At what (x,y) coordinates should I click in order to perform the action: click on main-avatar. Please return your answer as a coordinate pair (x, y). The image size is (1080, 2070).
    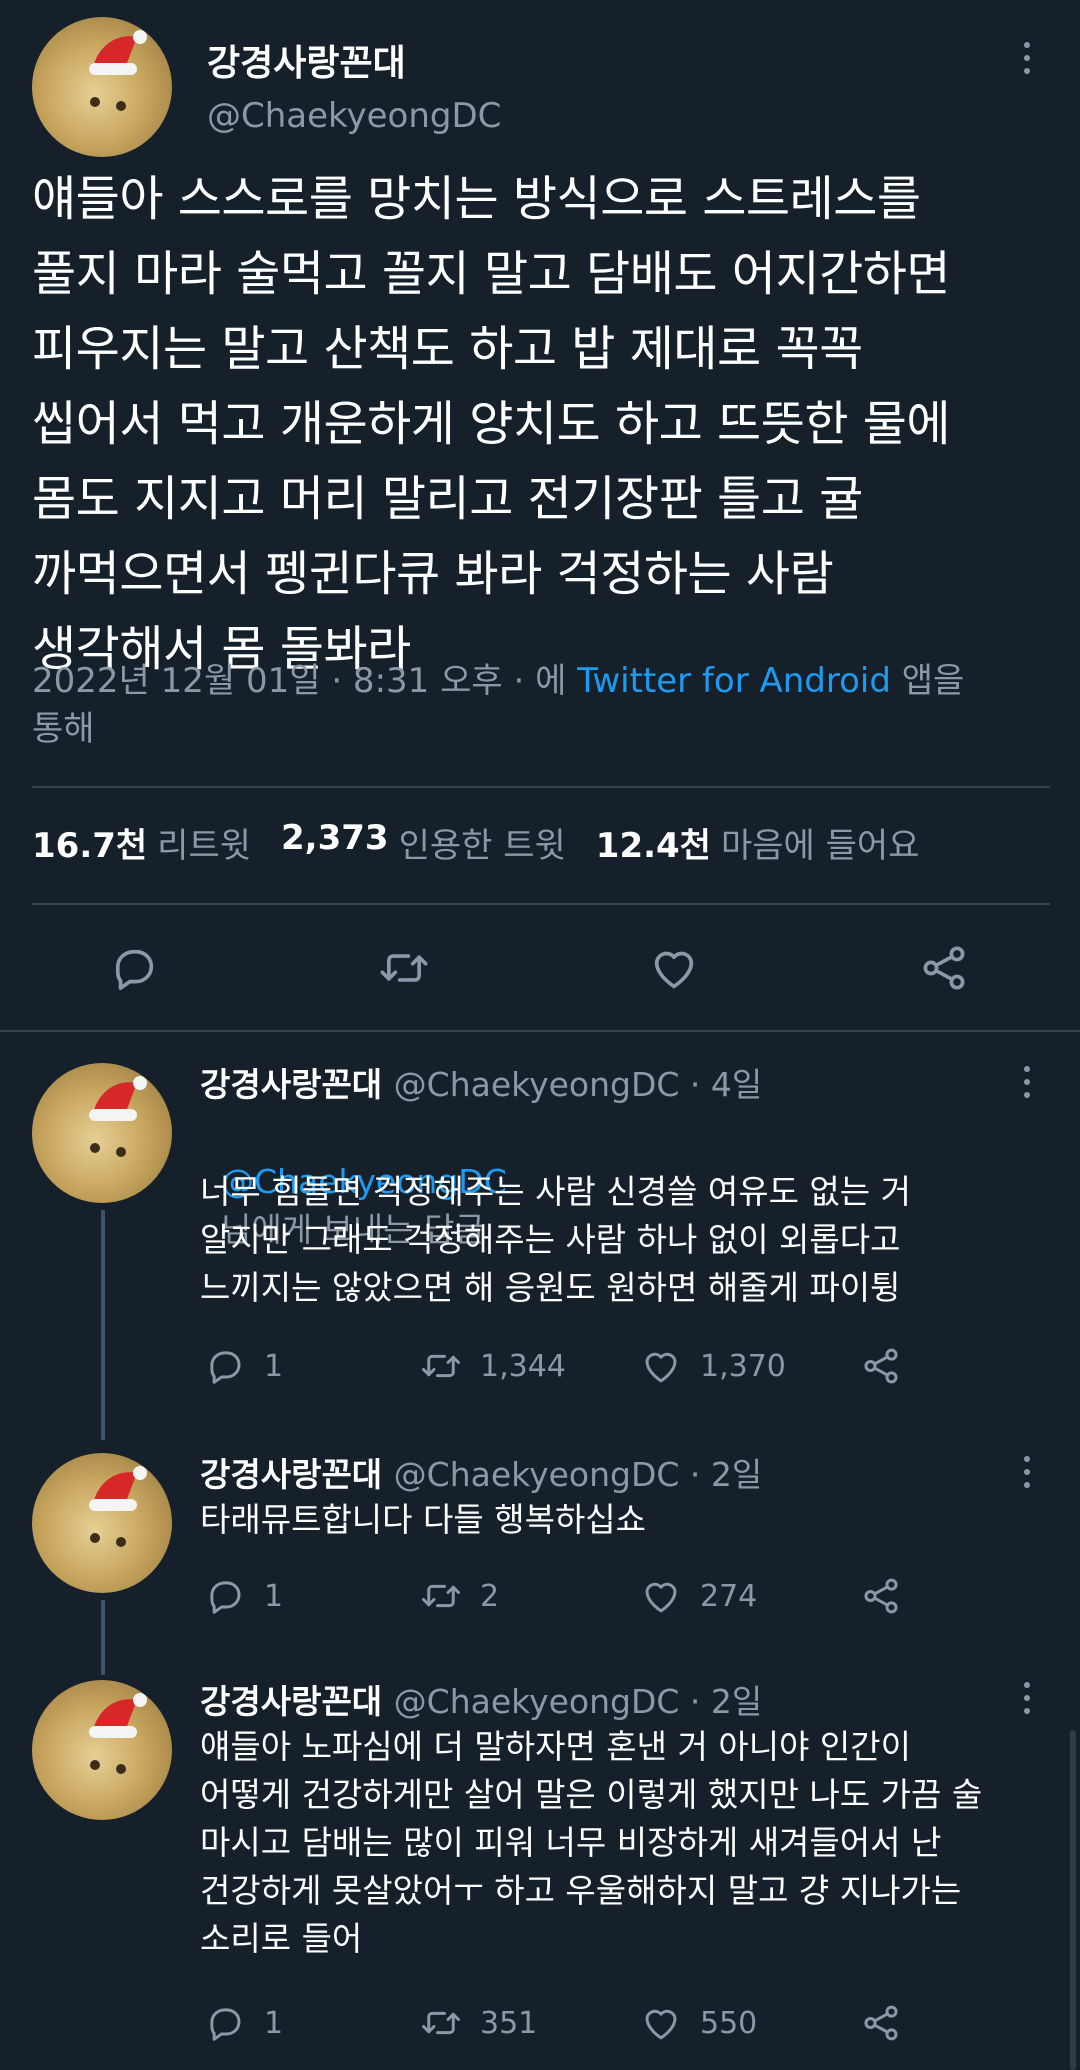
    Looking at the image, I should click on (102, 87).